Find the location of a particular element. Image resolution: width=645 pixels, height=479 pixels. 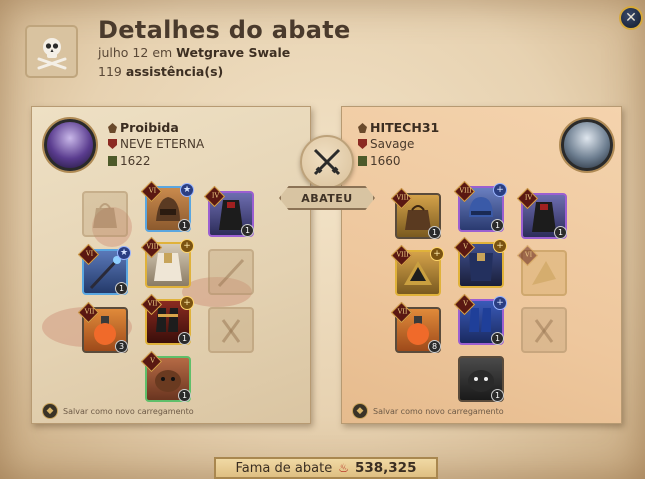

head-slot: VIII + 1 is located at coordinates (480, 206).